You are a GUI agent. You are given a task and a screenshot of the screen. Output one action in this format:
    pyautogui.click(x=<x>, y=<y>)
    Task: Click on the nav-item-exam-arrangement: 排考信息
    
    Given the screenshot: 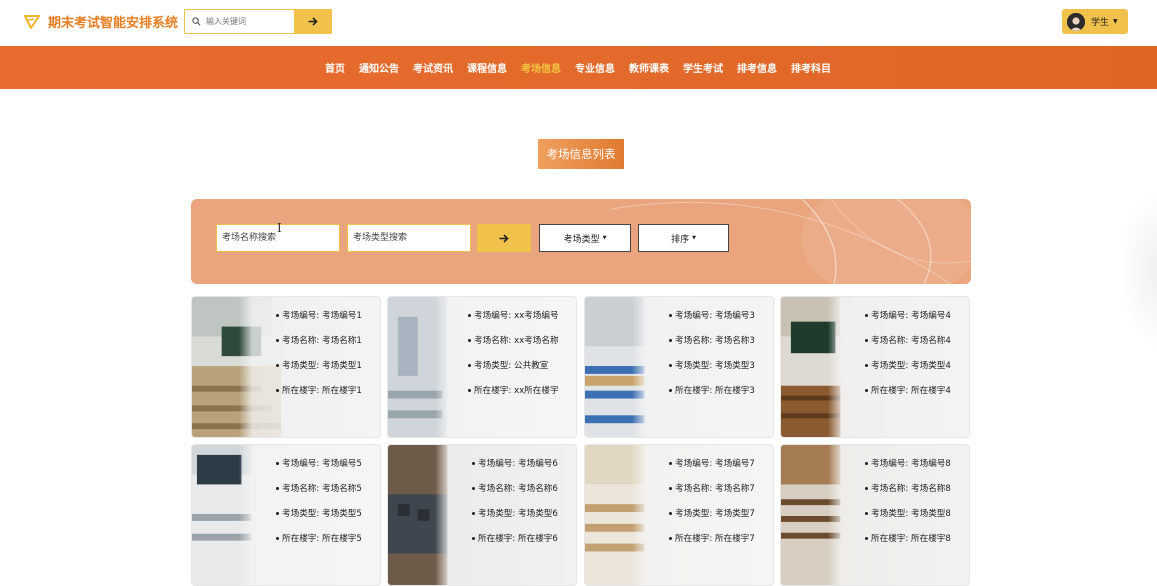 What is the action you would take?
    pyautogui.click(x=757, y=67)
    